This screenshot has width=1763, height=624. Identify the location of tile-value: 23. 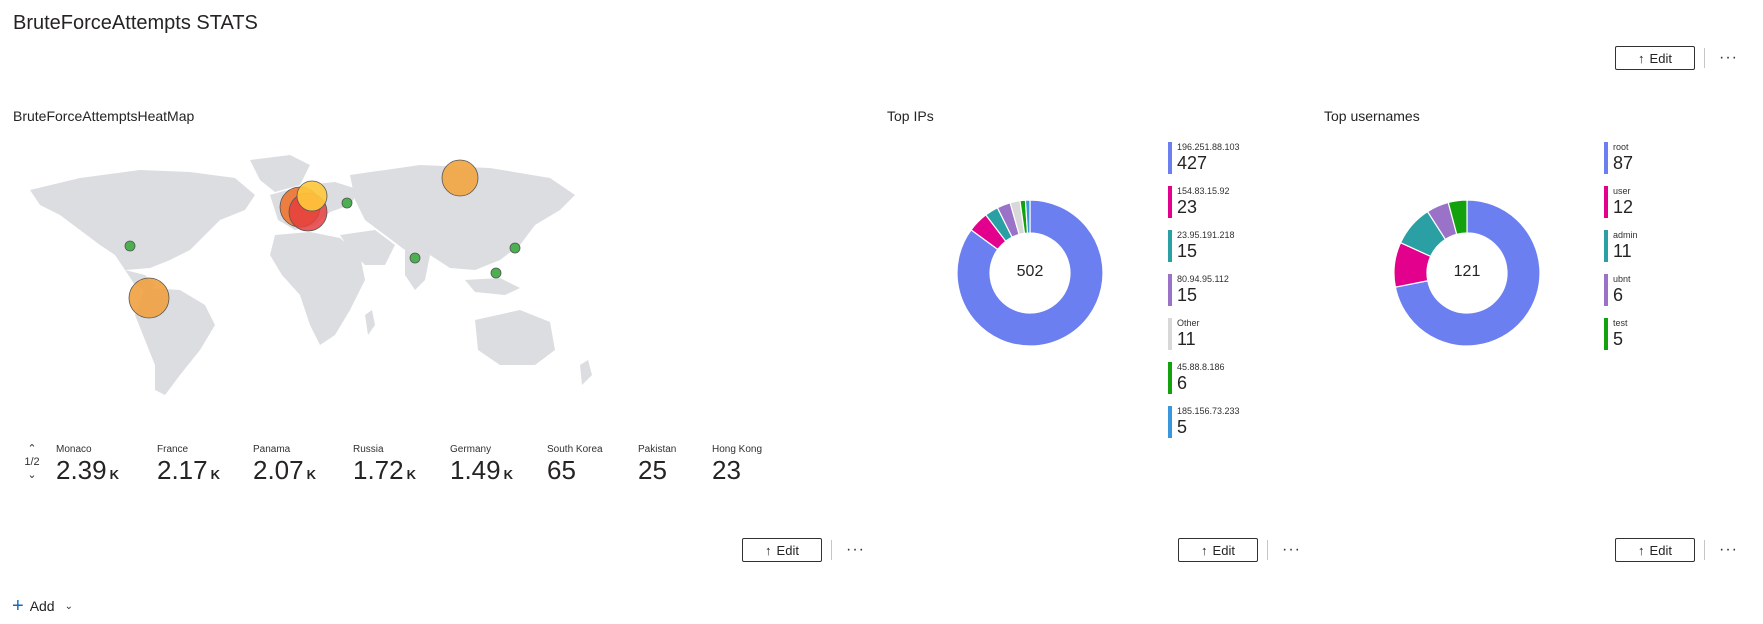
(726, 470).